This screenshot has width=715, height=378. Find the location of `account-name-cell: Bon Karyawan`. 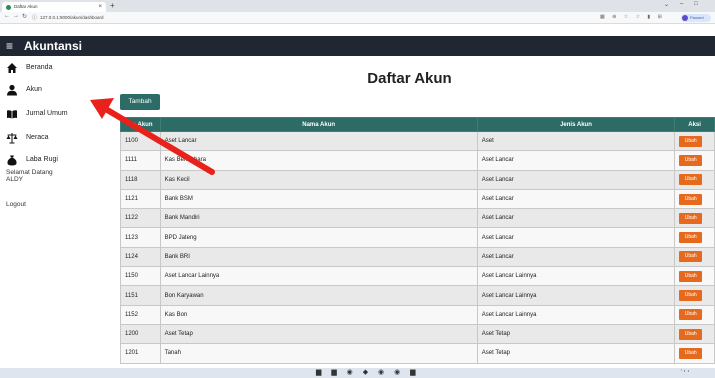

account-name-cell: Bon Karyawan is located at coordinates (318, 295).